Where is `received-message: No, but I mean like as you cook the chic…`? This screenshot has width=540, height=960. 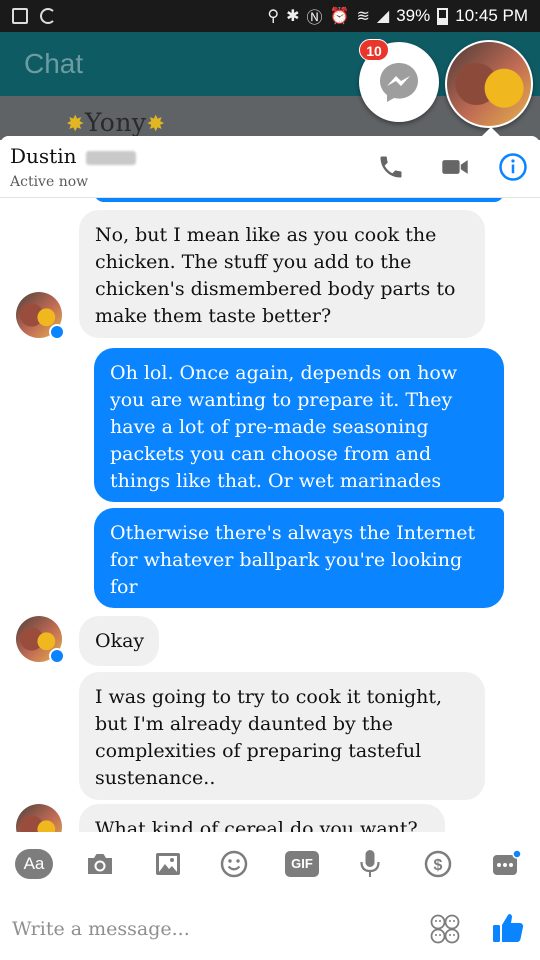
received-message: No, but I mean like as you cook the chic… is located at coordinates (282, 274).